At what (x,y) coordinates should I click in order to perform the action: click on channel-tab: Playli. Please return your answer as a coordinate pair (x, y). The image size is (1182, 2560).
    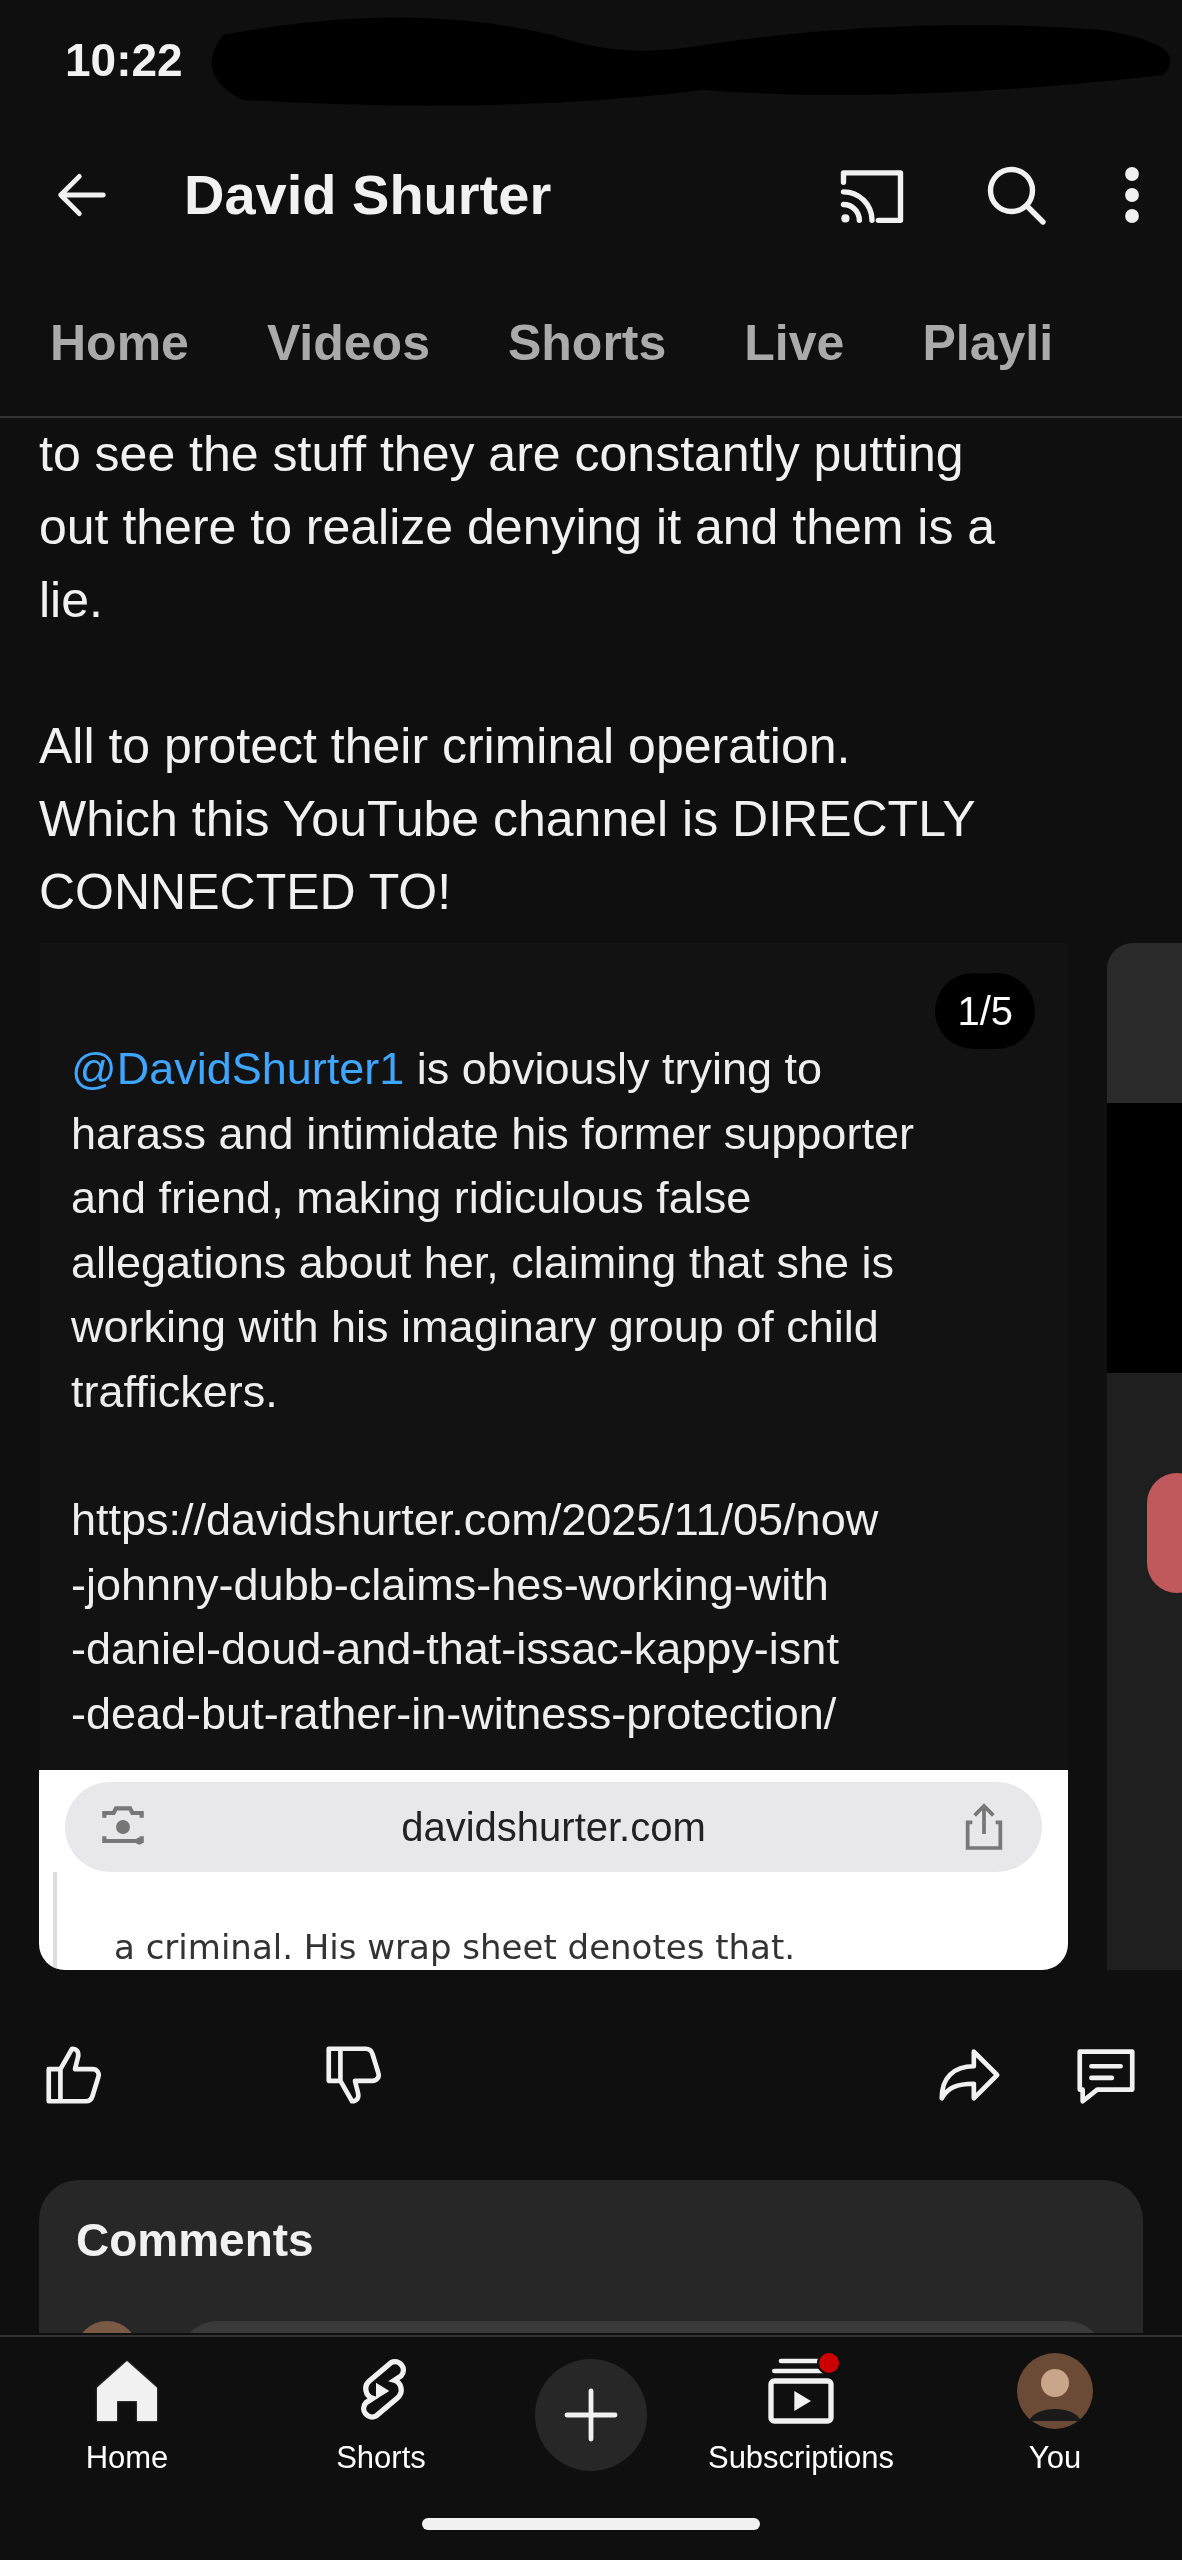
    Looking at the image, I should click on (988, 343).